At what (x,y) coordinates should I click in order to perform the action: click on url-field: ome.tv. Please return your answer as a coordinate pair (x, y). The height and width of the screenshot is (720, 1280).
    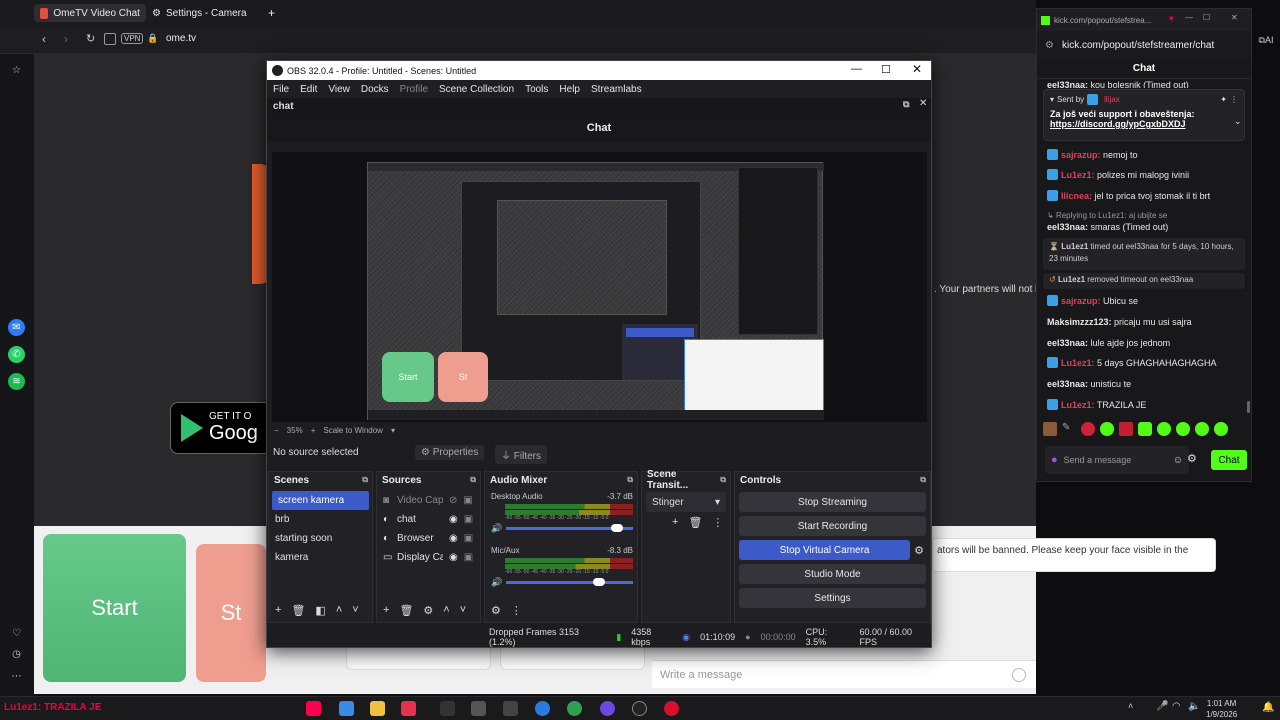
    Looking at the image, I should click on (181, 38).